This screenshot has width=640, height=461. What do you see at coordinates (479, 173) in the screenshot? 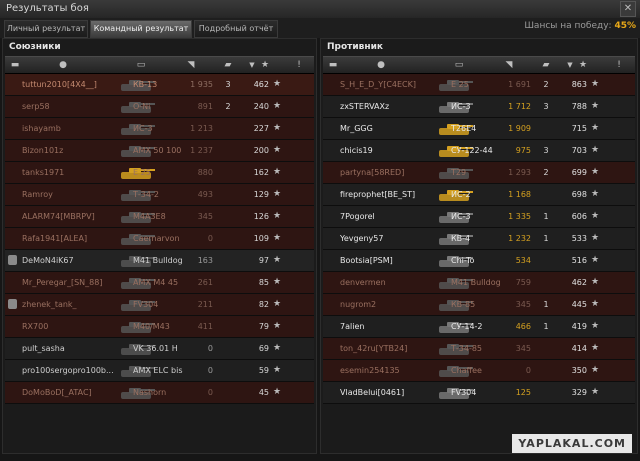
I see `table-row: partyna[58RED] T29 1 293 2 699 ★` at bounding box center [479, 173].